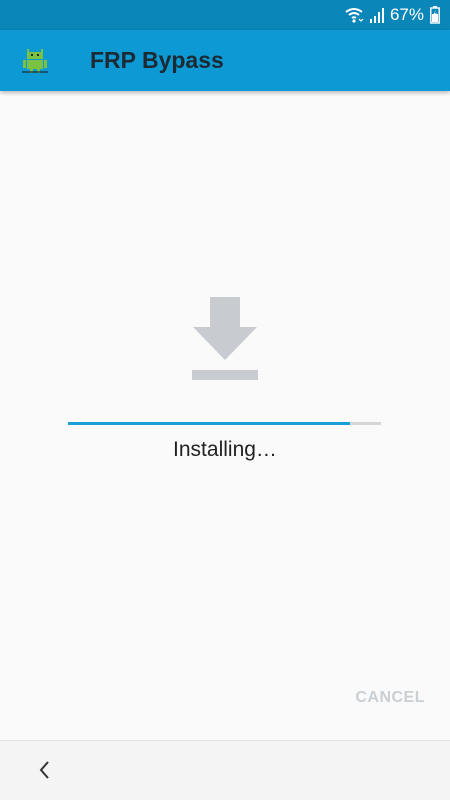  I want to click on status-bar: 67%, so click(225, 15).